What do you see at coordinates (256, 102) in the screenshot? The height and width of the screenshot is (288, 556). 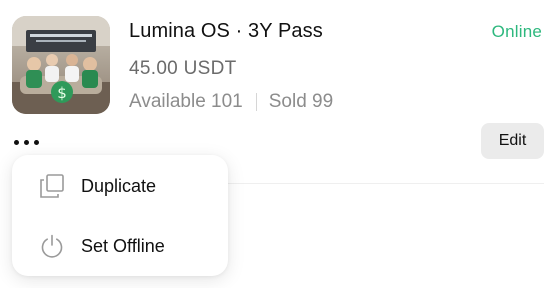 I see `stock-divider` at bounding box center [256, 102].